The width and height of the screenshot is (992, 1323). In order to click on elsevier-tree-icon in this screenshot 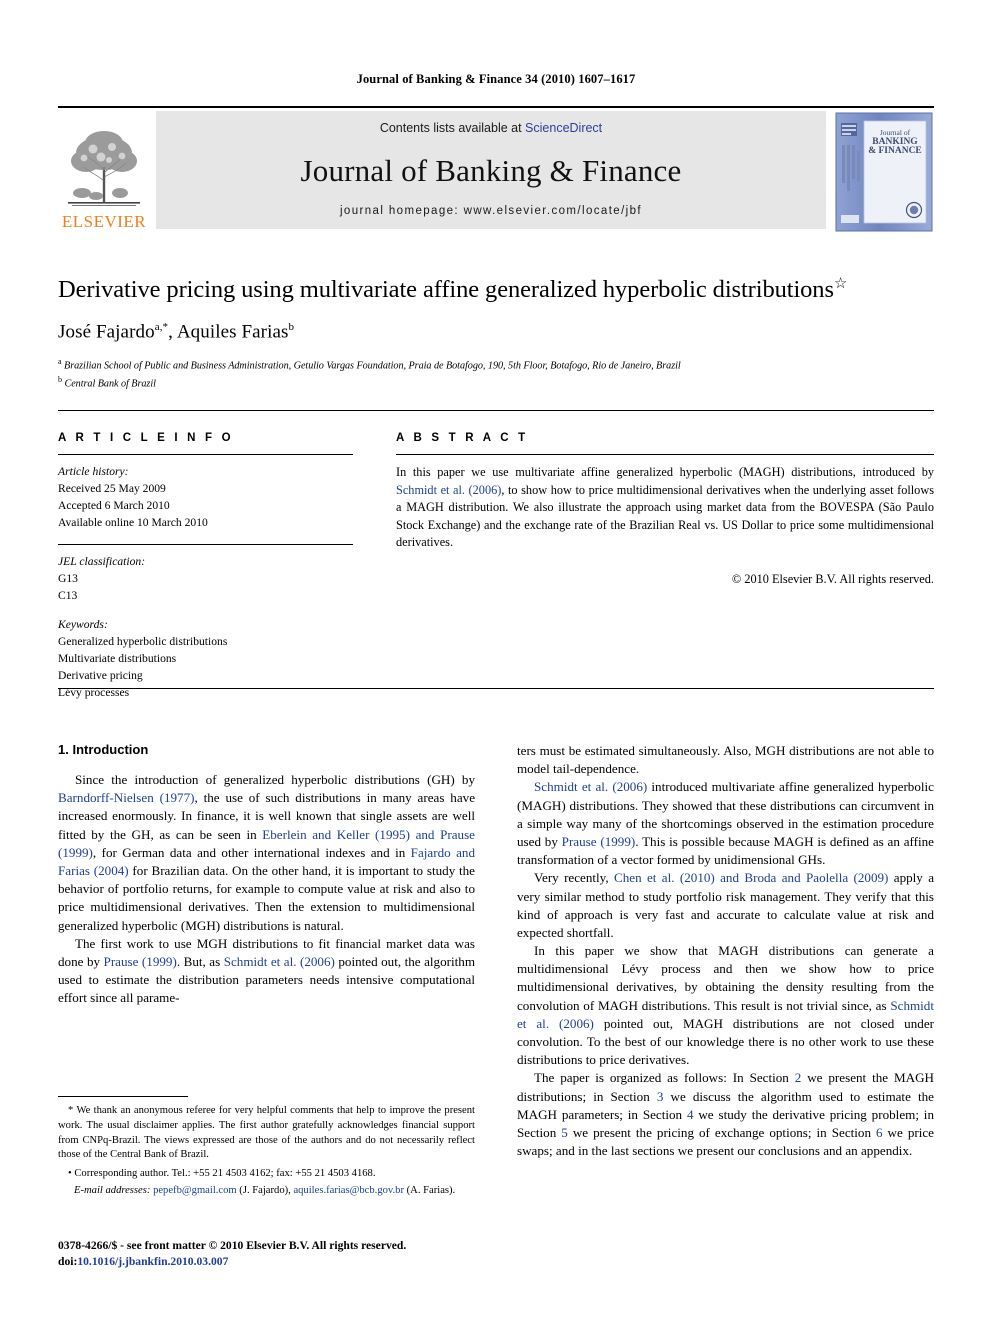, I will do `click(104, 167)`.